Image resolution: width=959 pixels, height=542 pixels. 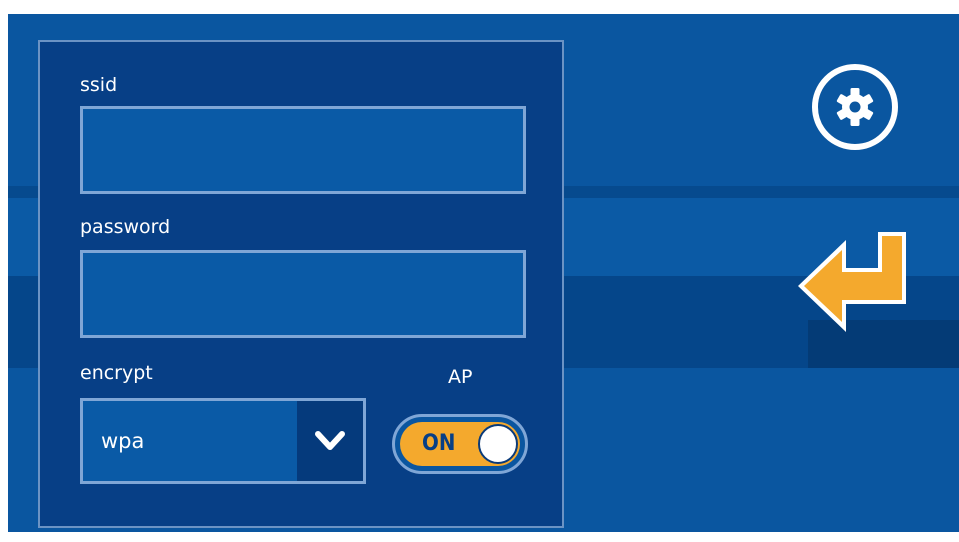 I want to click on enter-arrow-icon, so click(x=852, y=282).